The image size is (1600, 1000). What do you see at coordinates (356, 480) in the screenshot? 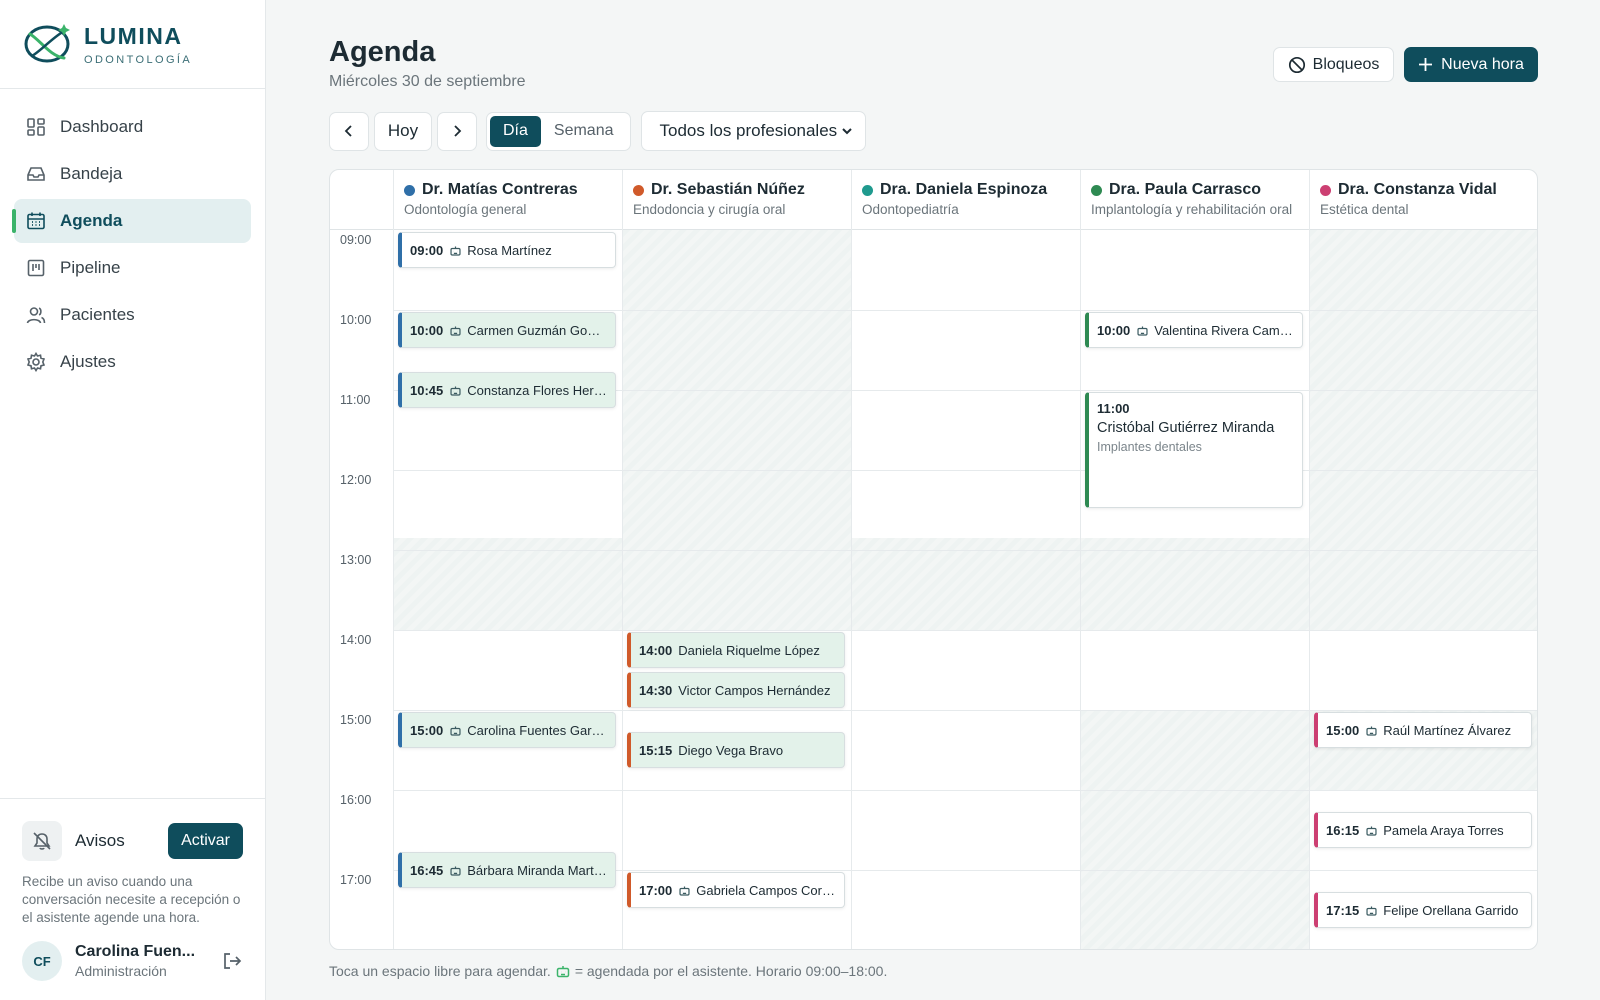
I see `hour-label: 12:00` at bounding box center [356, 480].